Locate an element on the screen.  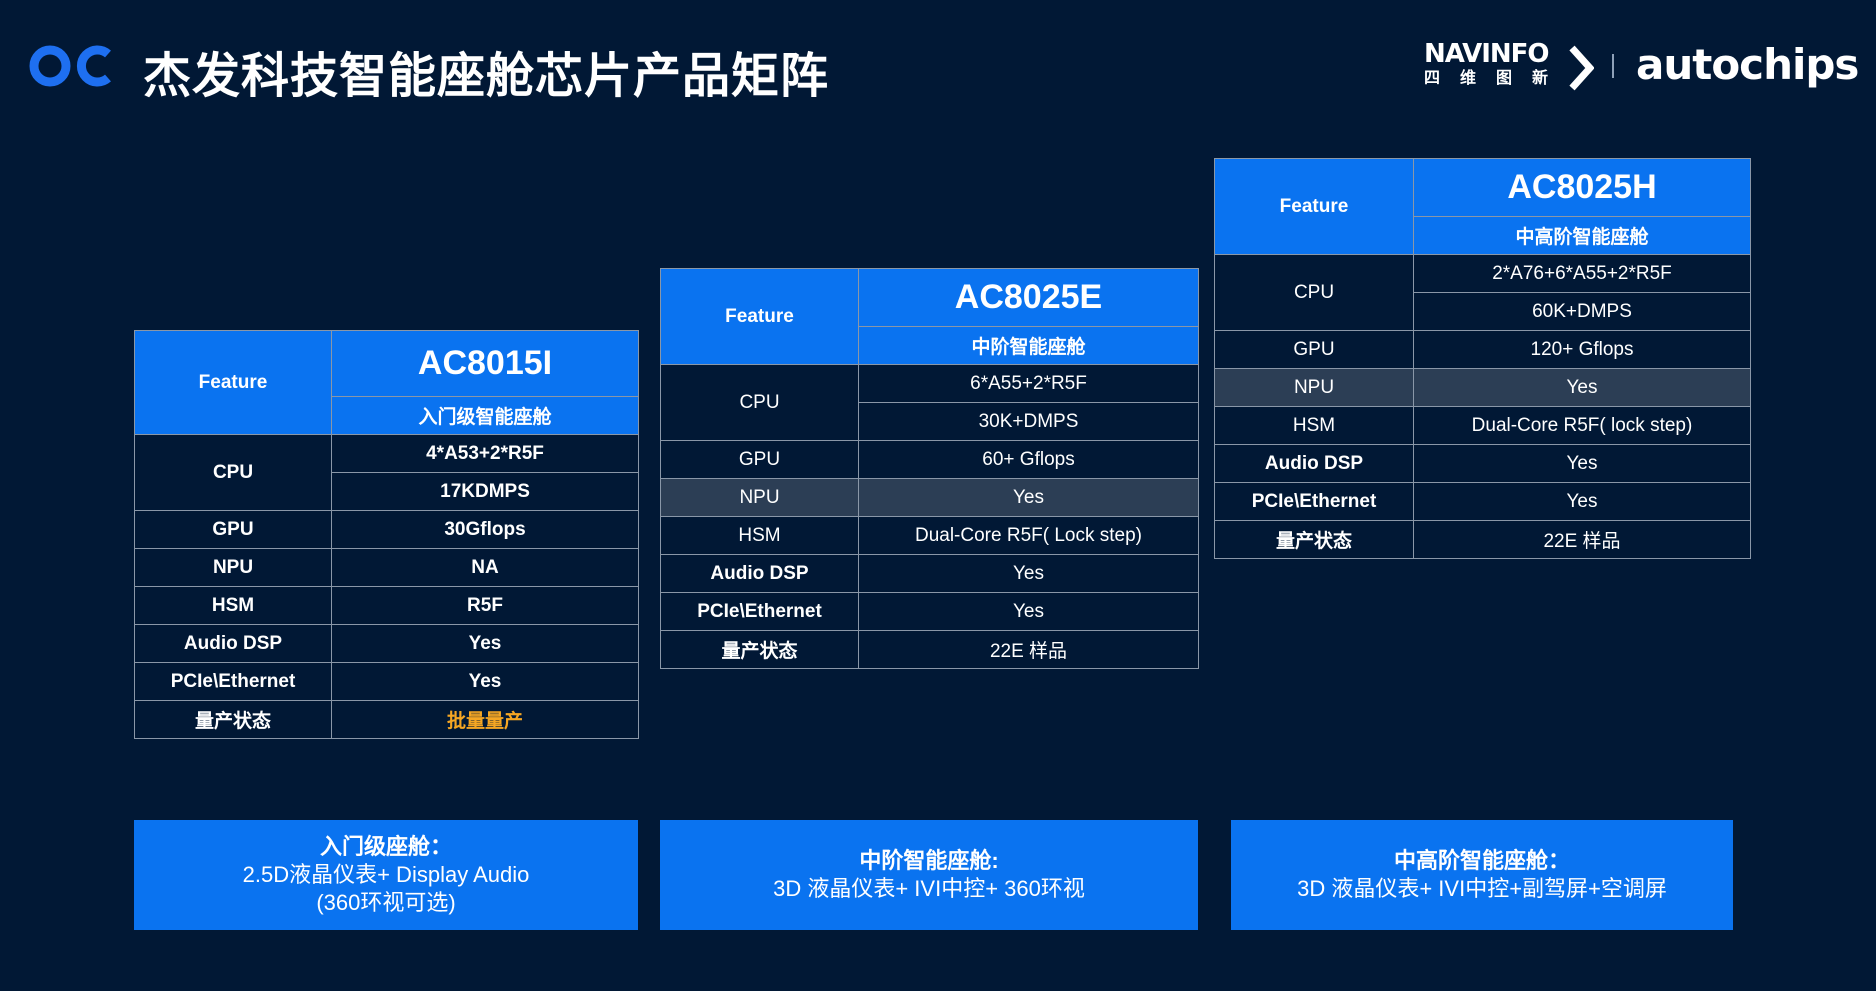
autochips-logo: autochips is located at coordinates (1747, 64).